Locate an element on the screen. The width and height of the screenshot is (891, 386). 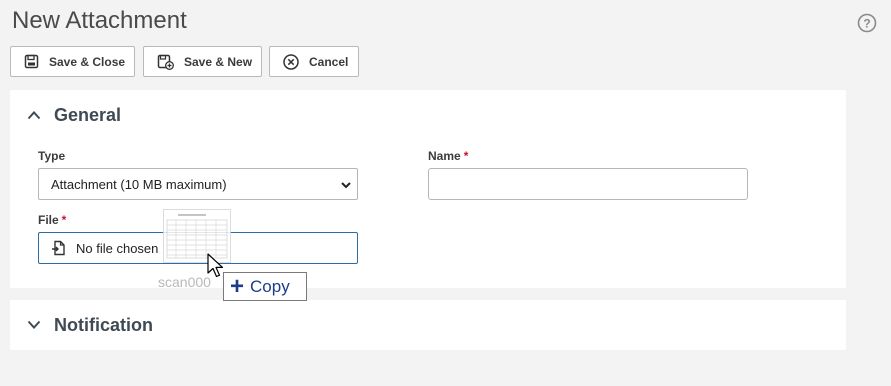
save-icon is located at coordinates (31, 61).